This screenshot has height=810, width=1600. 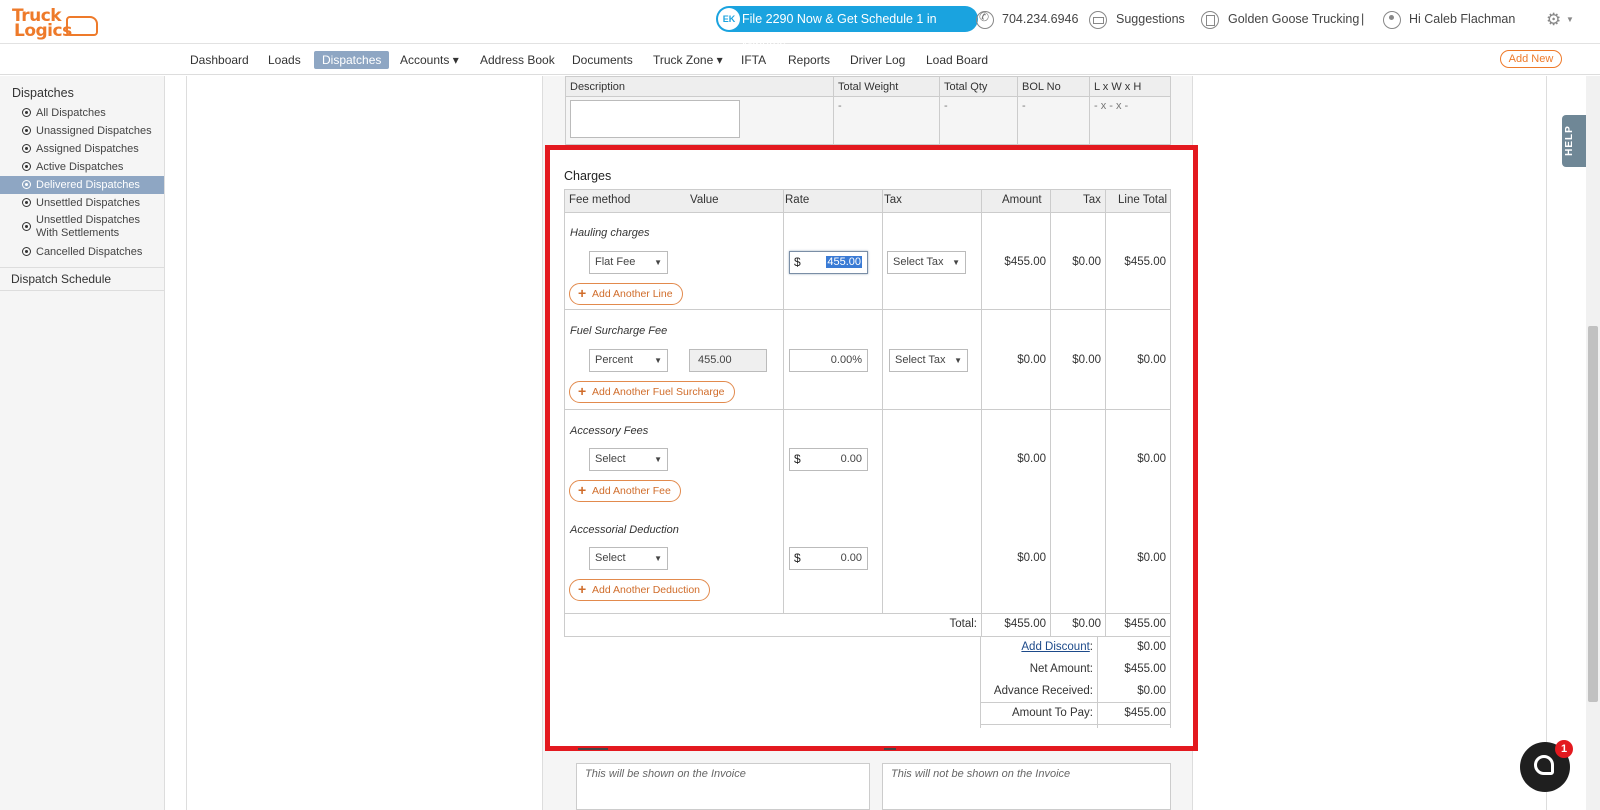 I want to click on add-another-fuel-surcharge-button: + Add Another Fuel Surcharge, so click(x=652, y=392).